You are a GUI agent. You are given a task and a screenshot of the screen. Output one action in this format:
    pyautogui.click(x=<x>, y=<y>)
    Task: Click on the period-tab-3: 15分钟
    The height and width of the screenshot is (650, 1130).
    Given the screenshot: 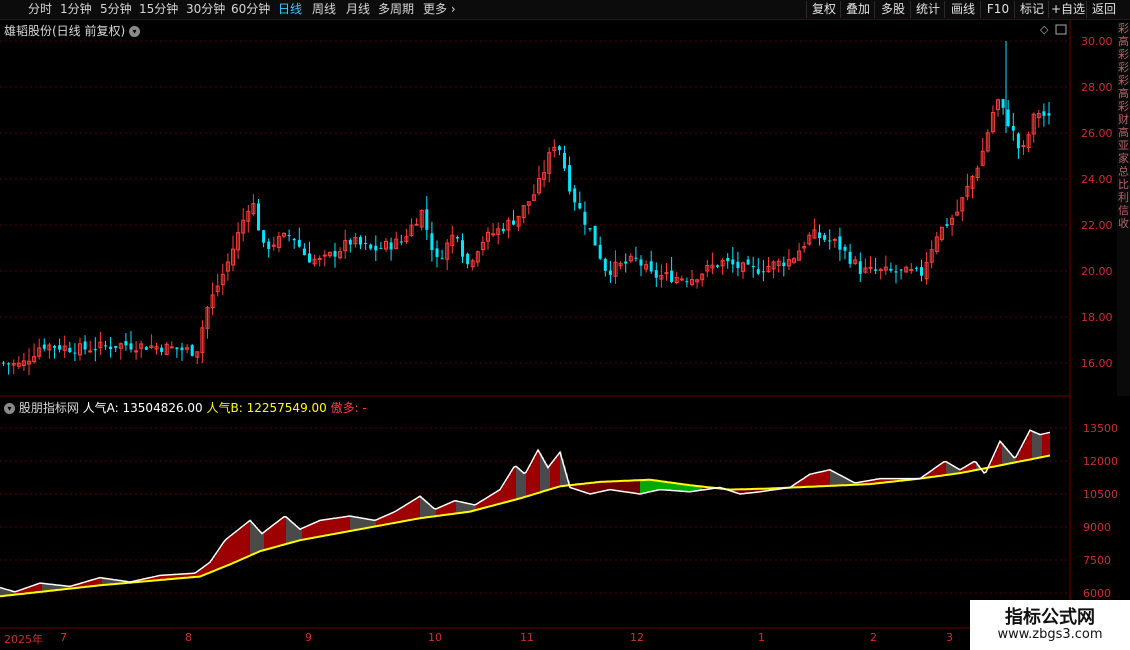 What is the action you would take?
    pyautogui.click(x=158, y=9)
    